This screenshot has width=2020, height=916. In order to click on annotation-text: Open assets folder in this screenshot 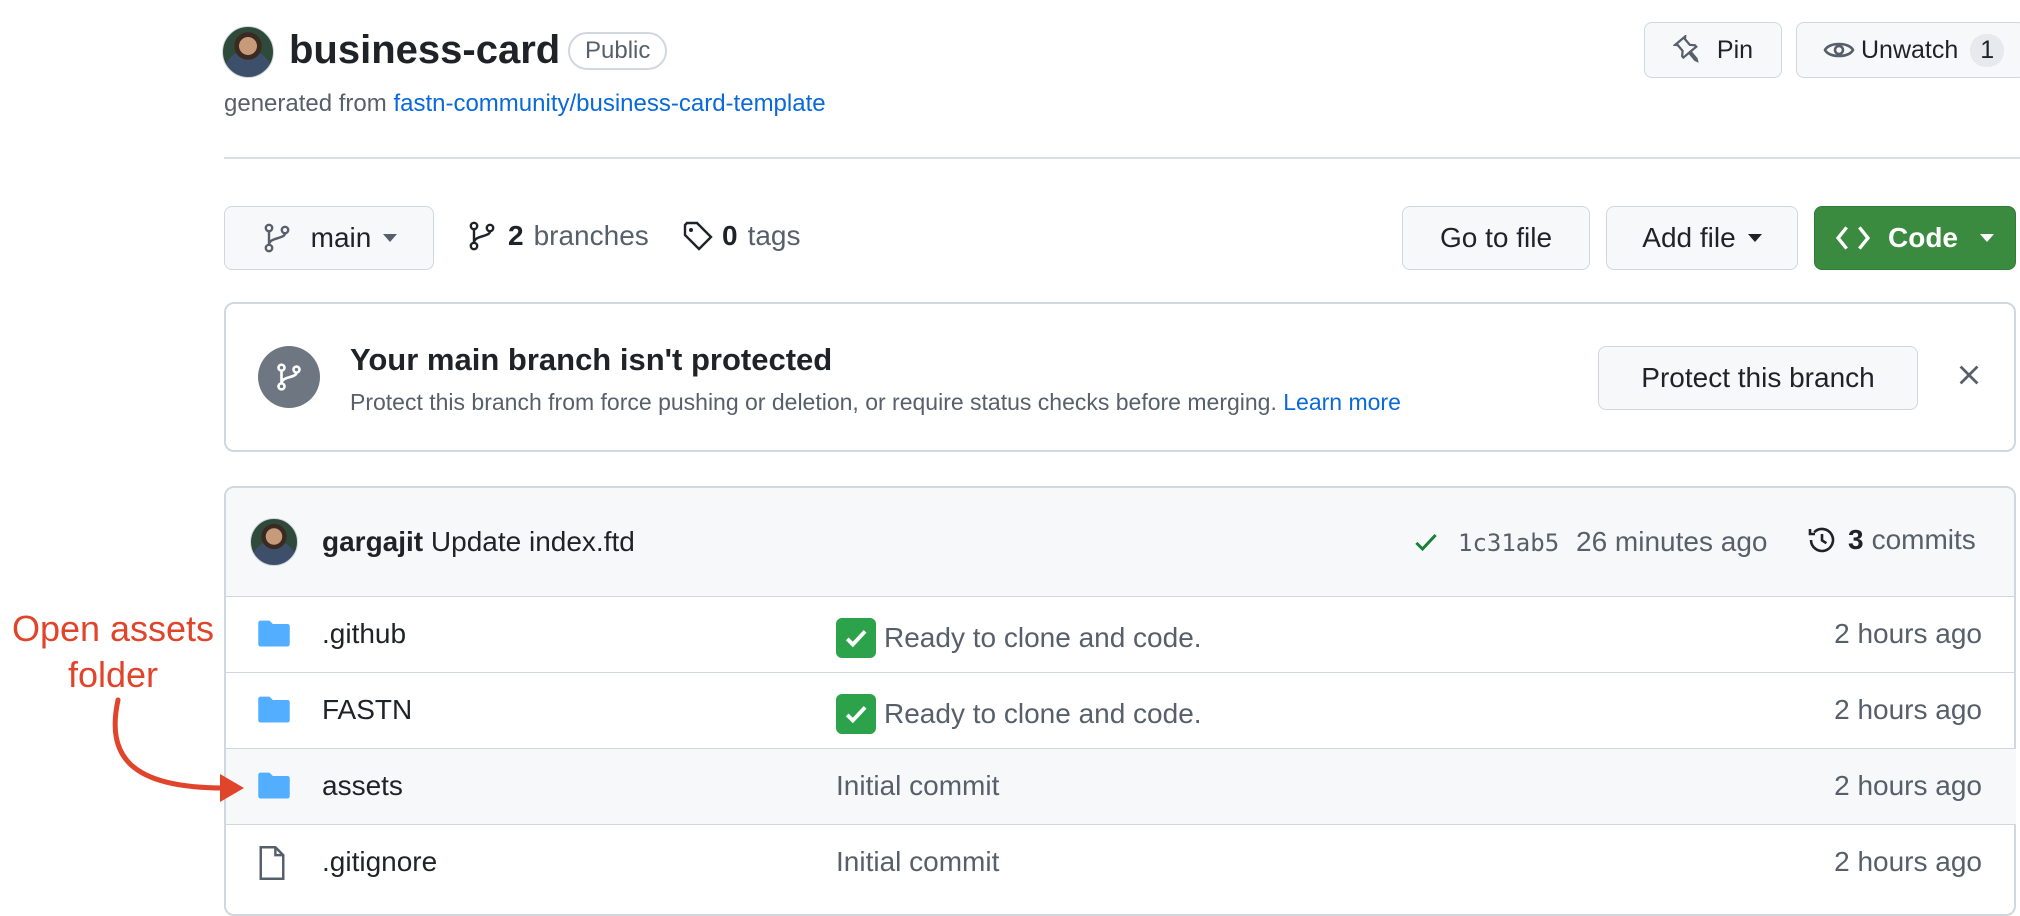, I will do `click(113, 652)`.